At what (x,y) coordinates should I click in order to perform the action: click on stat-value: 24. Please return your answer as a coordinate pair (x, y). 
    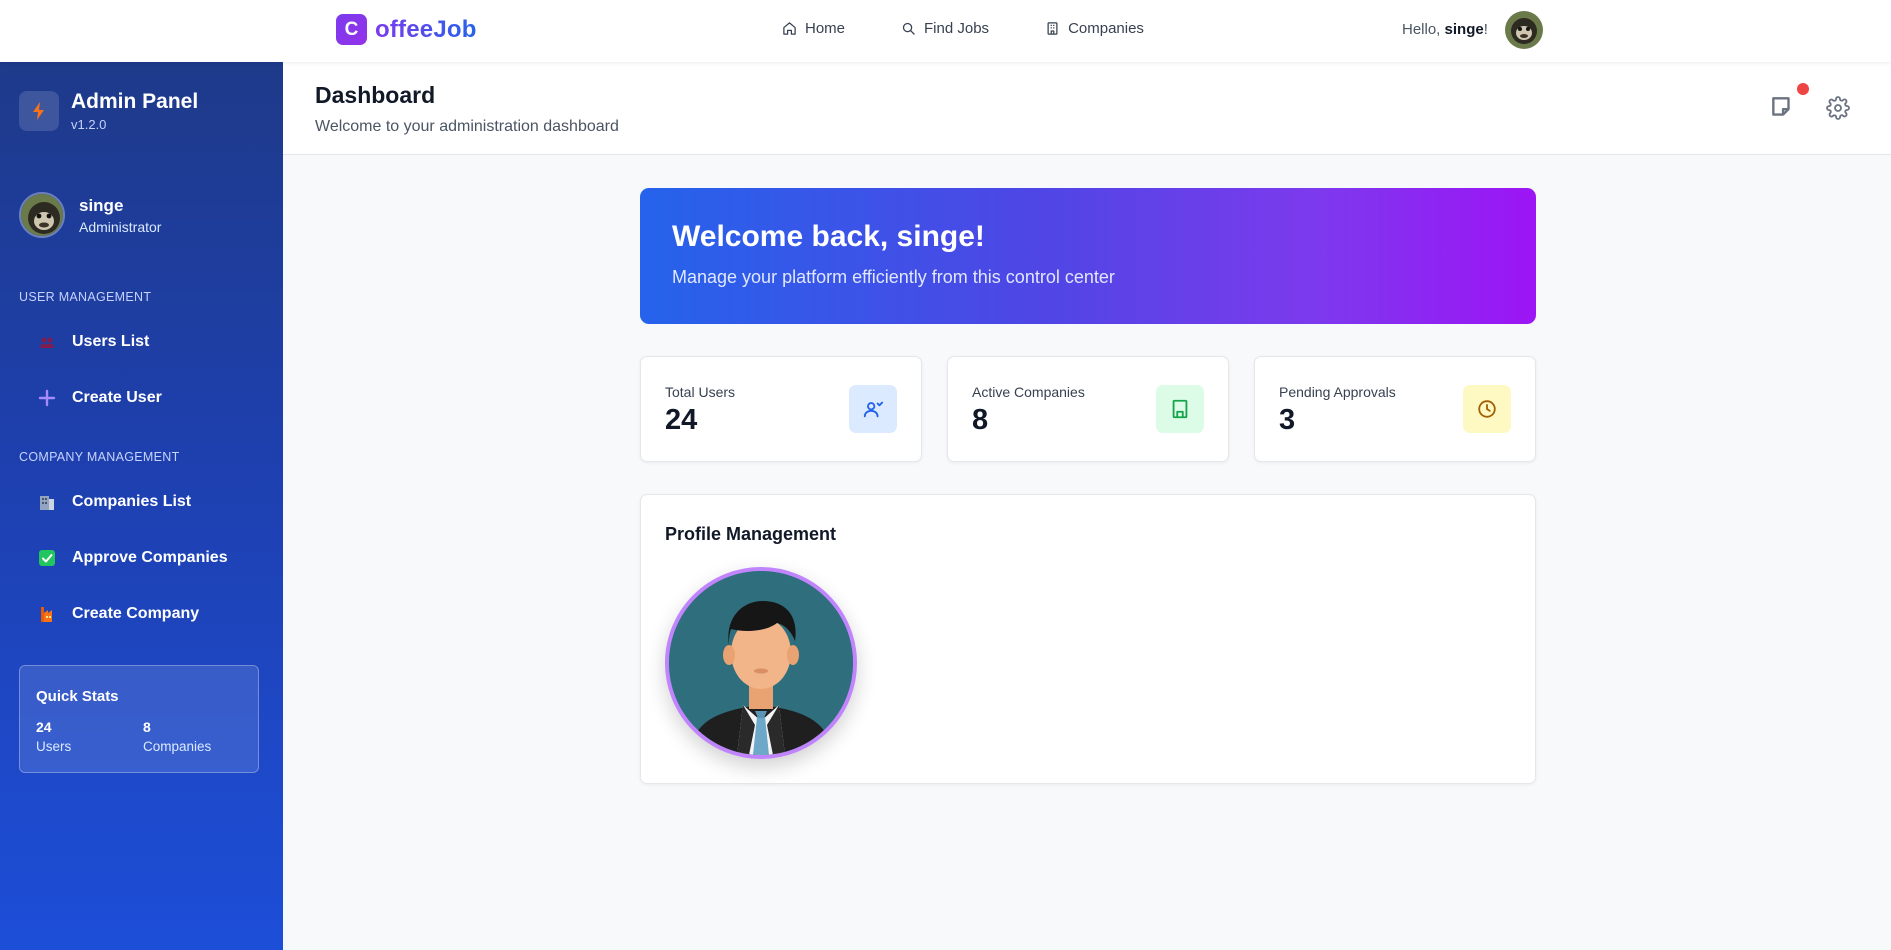
    Looking at the image, I should click on (681, 420).